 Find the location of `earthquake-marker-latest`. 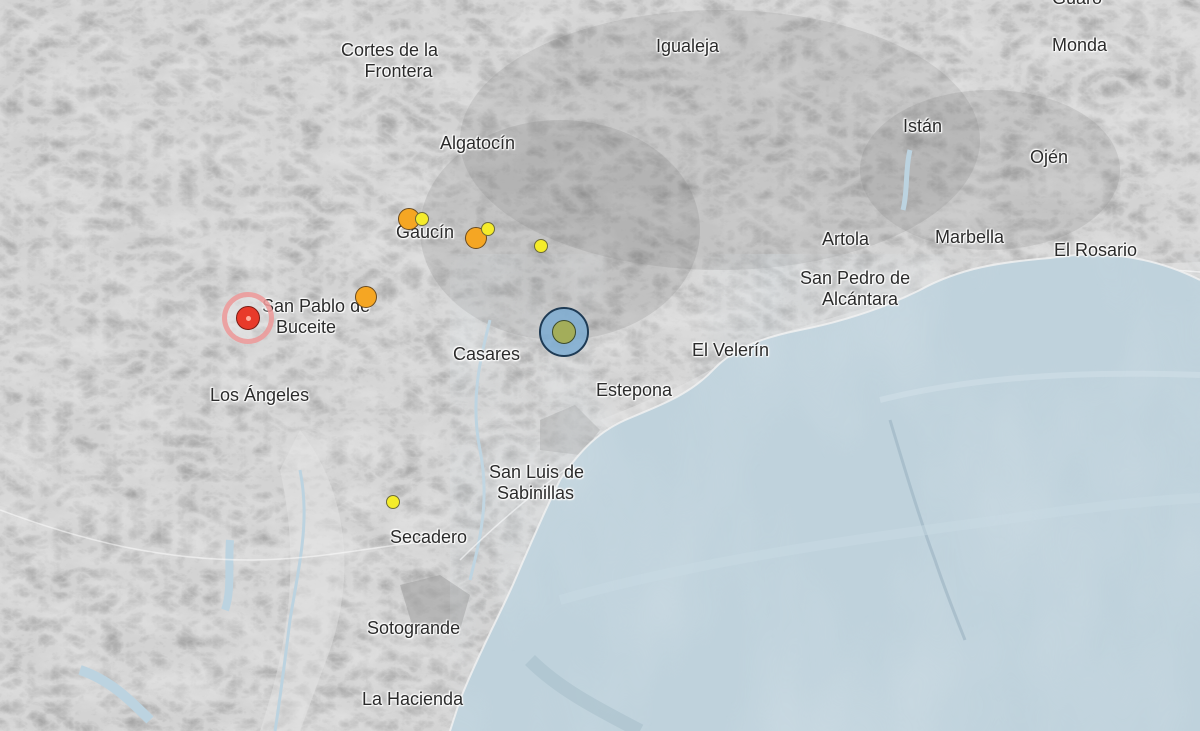

earthquake-marker-latest is located at coordinates (248, 318).